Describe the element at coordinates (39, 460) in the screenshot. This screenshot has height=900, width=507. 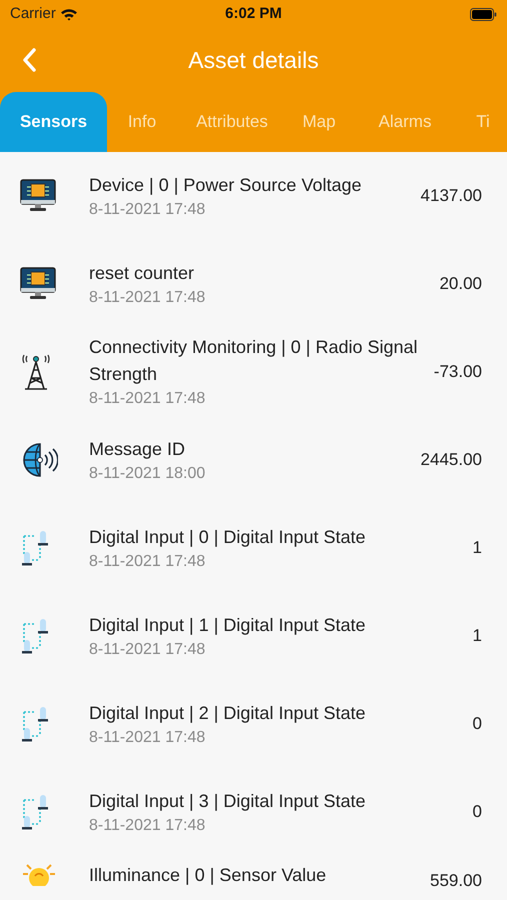
I see `globe-signal-icon` at that location.